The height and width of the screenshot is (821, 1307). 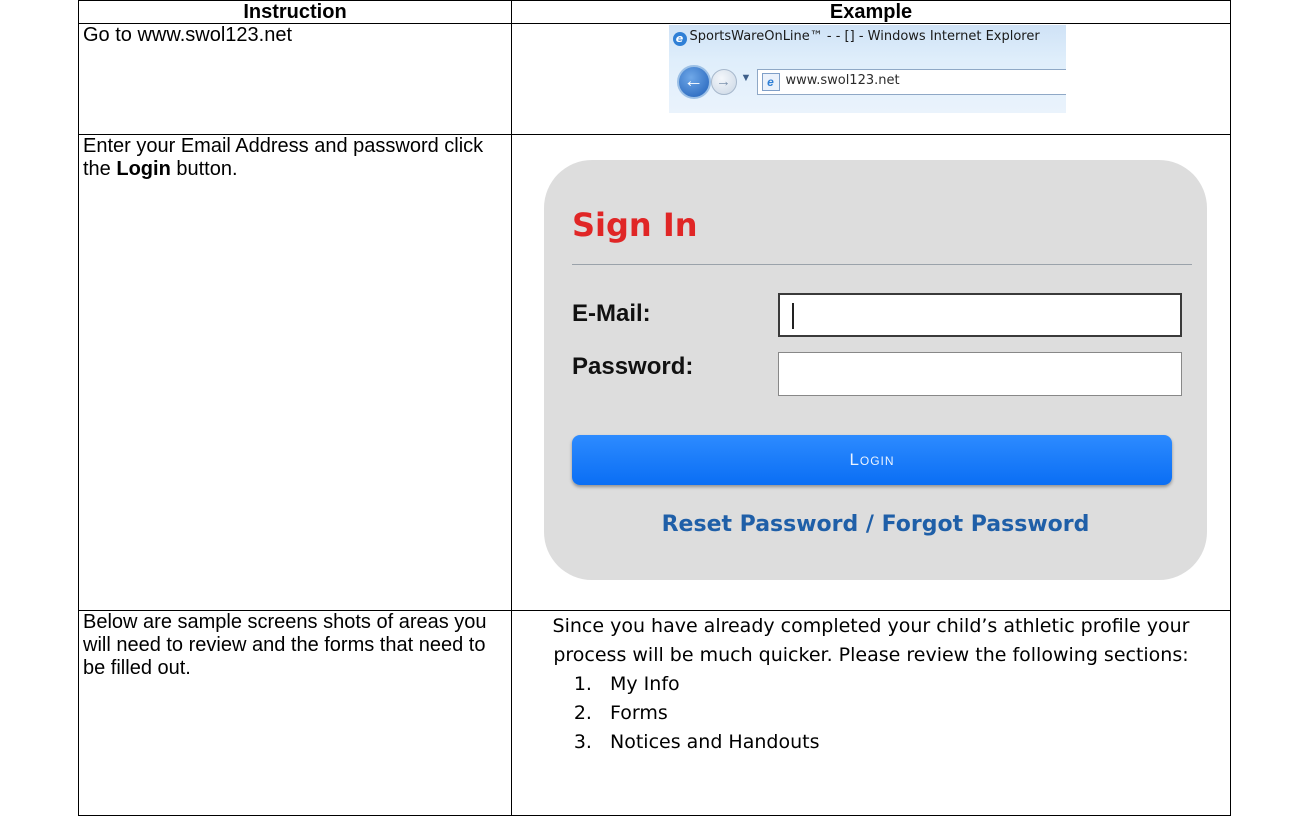 I want to click on email-label: E-Mail:, so click(x=611, y=313).